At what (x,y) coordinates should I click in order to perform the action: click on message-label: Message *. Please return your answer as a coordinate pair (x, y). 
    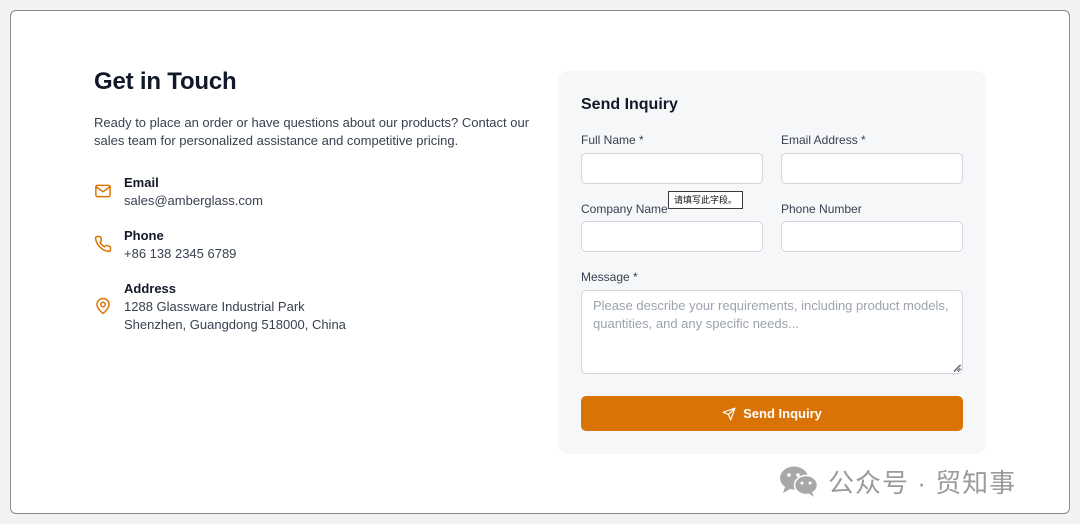
    Looking at the image, I should click on (609, 277).